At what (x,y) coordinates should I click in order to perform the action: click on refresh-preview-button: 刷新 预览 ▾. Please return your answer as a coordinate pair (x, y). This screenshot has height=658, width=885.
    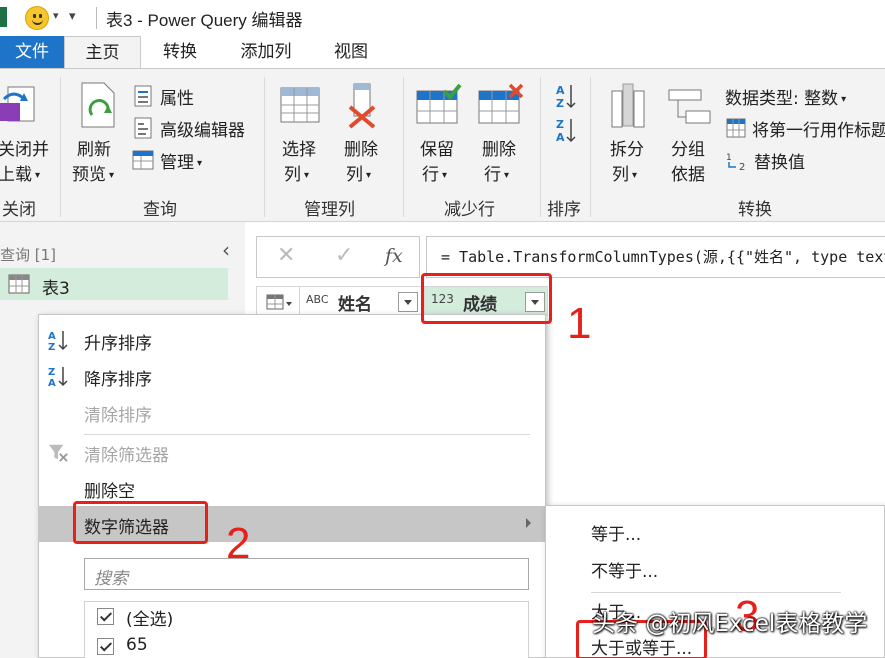
    Looking at the image, I should click on (97, 129).